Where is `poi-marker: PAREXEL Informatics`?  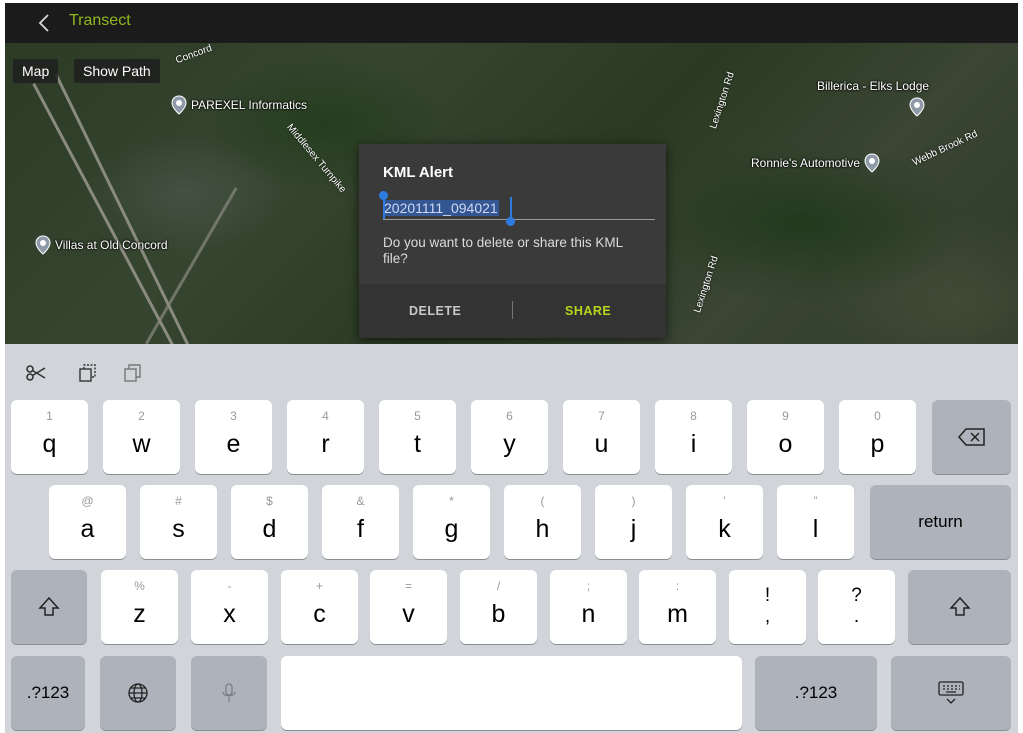
poi-marker: PAREXEL Informatics is located at coordinates (239, 105).